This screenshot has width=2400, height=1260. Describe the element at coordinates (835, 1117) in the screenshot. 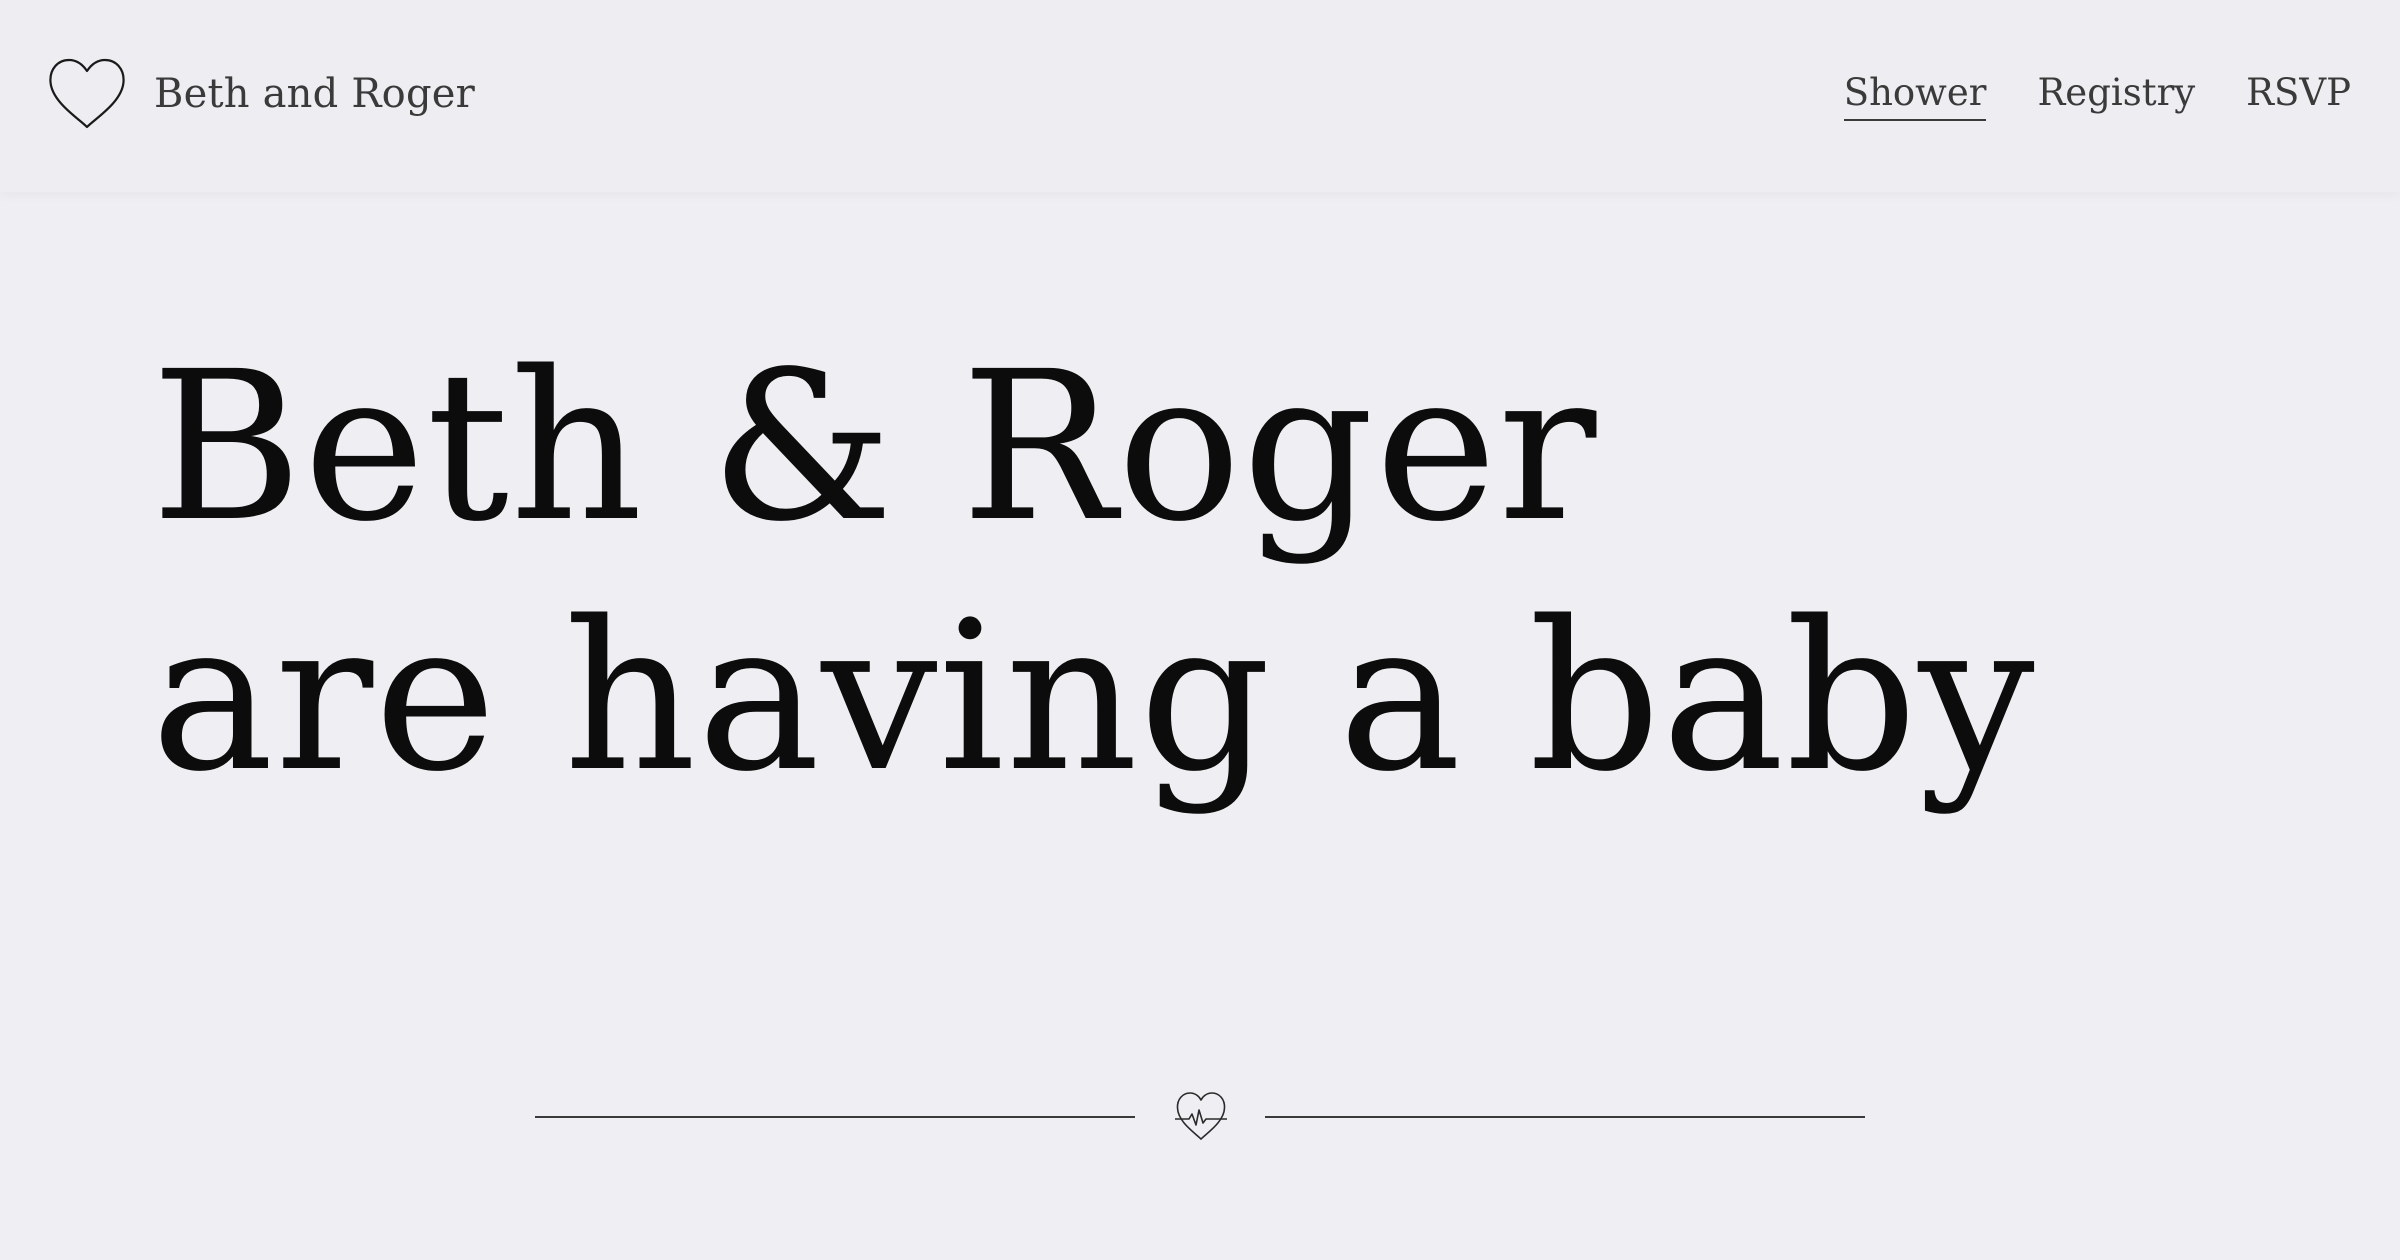

I see `divider-line-left` at that location.